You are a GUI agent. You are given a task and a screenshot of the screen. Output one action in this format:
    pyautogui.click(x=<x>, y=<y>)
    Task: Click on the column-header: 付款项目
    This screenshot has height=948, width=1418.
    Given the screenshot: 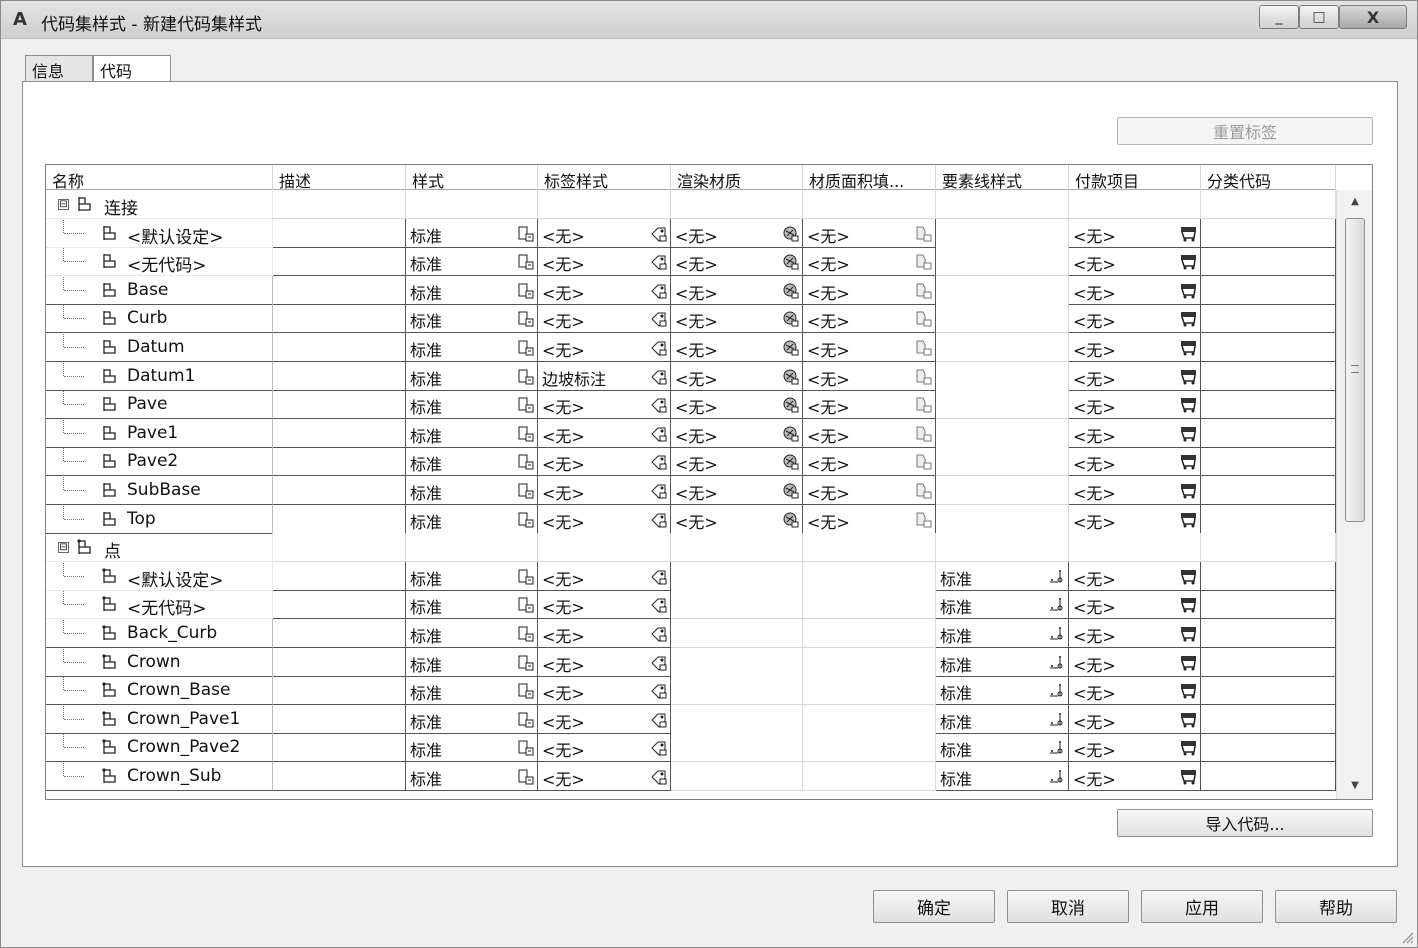 What is the action you would take?
    pyautogui.click(x=1135, y=177)
    